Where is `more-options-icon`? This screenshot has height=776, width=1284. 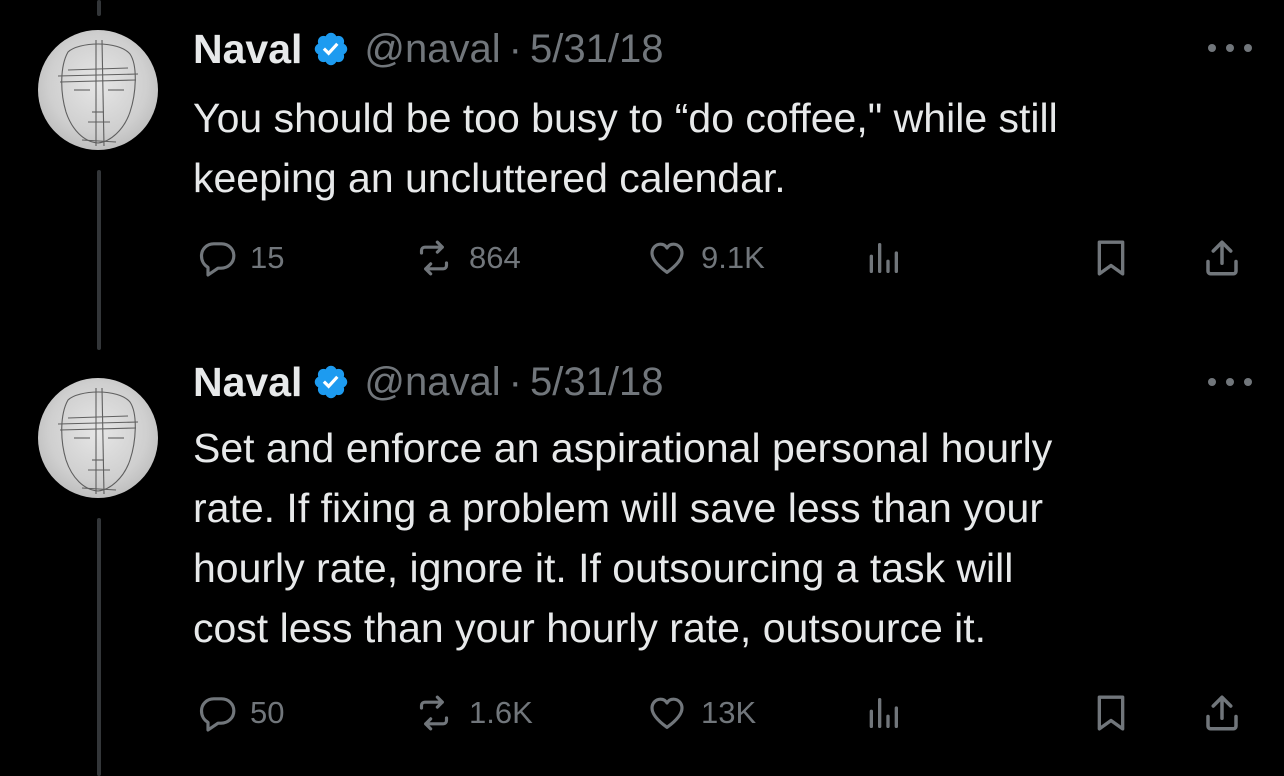 more-options-icon is located at coordinates (1230, 382).